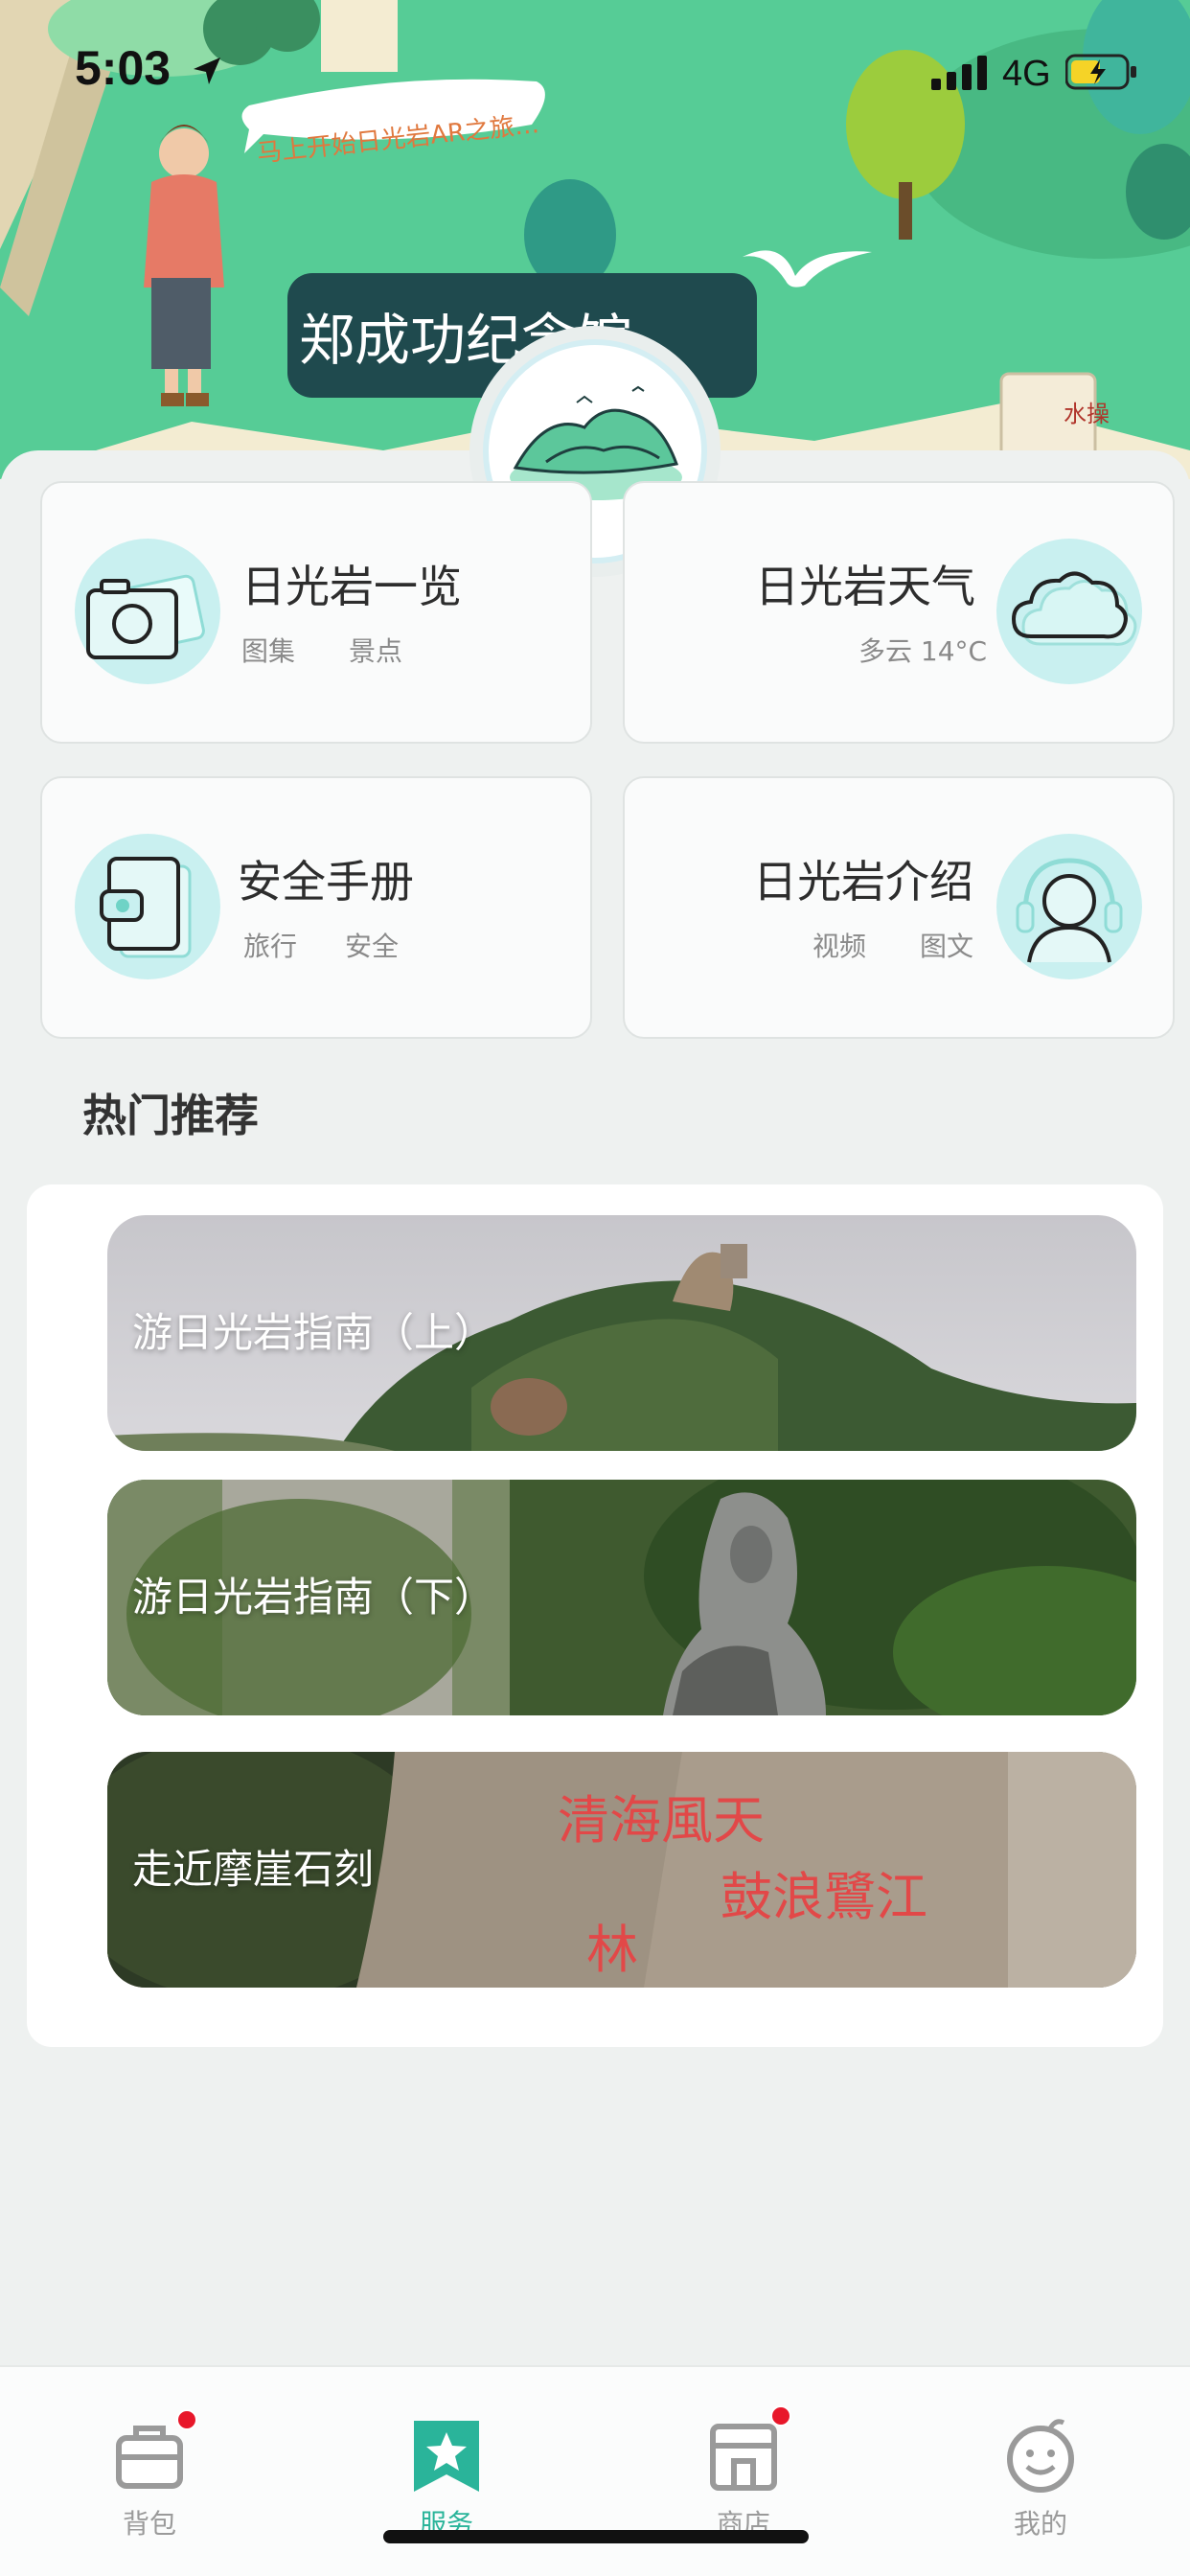 The width and height of the screenshot is (1190, 2576). What do you see at coordinates (622, 1870) in the screenshot?
I see `recommendation-card: 清海風天 鼓浪鷺江 林 走近摩崖石刻` at bounding box center [622, 1870].